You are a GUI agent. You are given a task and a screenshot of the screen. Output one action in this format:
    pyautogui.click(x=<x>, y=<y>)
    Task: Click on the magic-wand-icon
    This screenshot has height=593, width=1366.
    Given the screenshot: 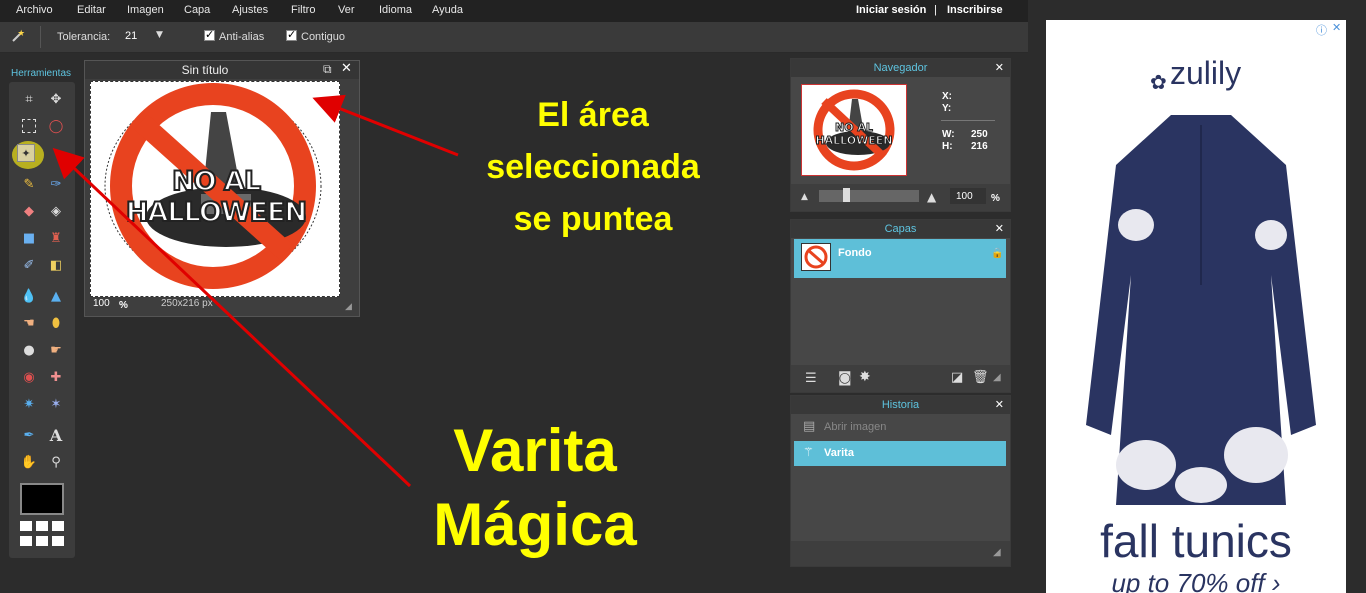 What is the action you would take?
    pyautogui.click(x=18, y=35)
    